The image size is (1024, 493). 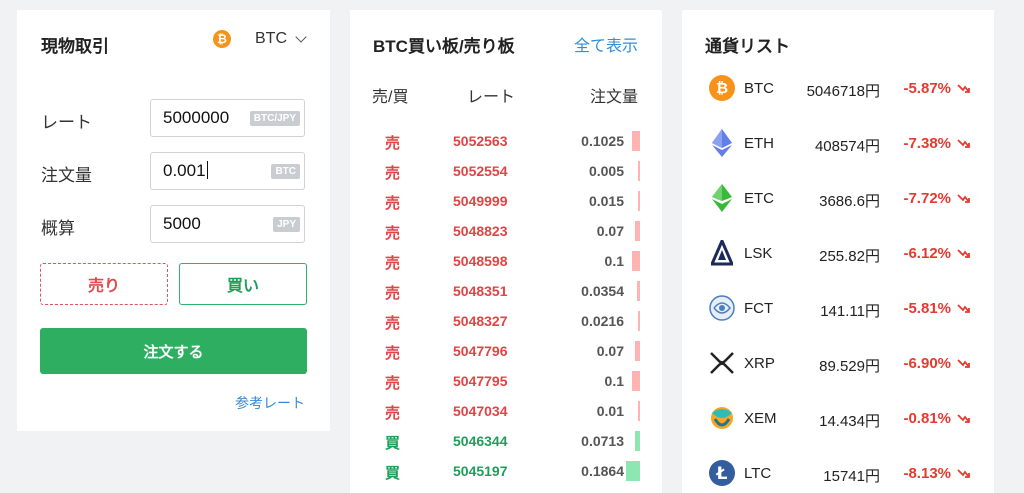 What do you see at coordinates (182, 223) in the screenshot?
I see `estimate-value: 5000` at bounding box center [182, 223].